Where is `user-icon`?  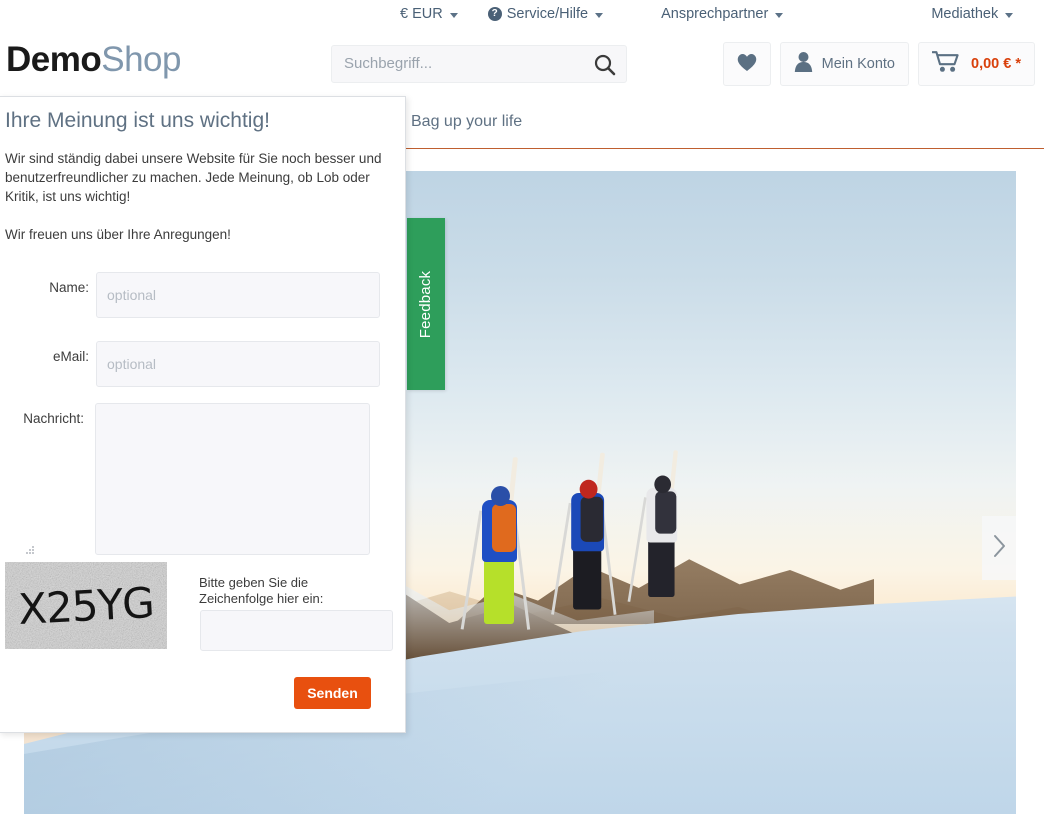
user-icon is located at coordinates (803, 64).